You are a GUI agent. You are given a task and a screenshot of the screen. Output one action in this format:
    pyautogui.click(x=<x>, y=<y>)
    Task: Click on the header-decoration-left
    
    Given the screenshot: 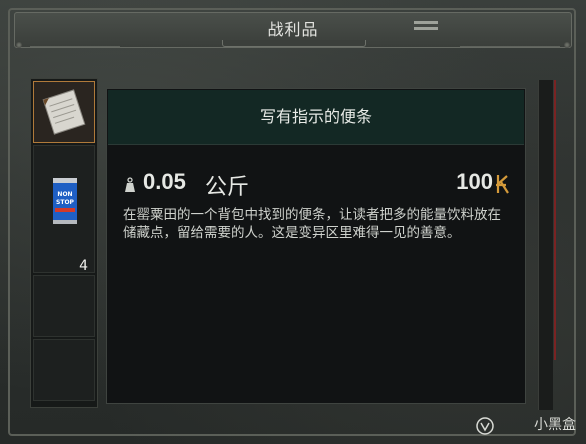 What is the action you would take?
    pyautogui.click(x=75, y=43)
    